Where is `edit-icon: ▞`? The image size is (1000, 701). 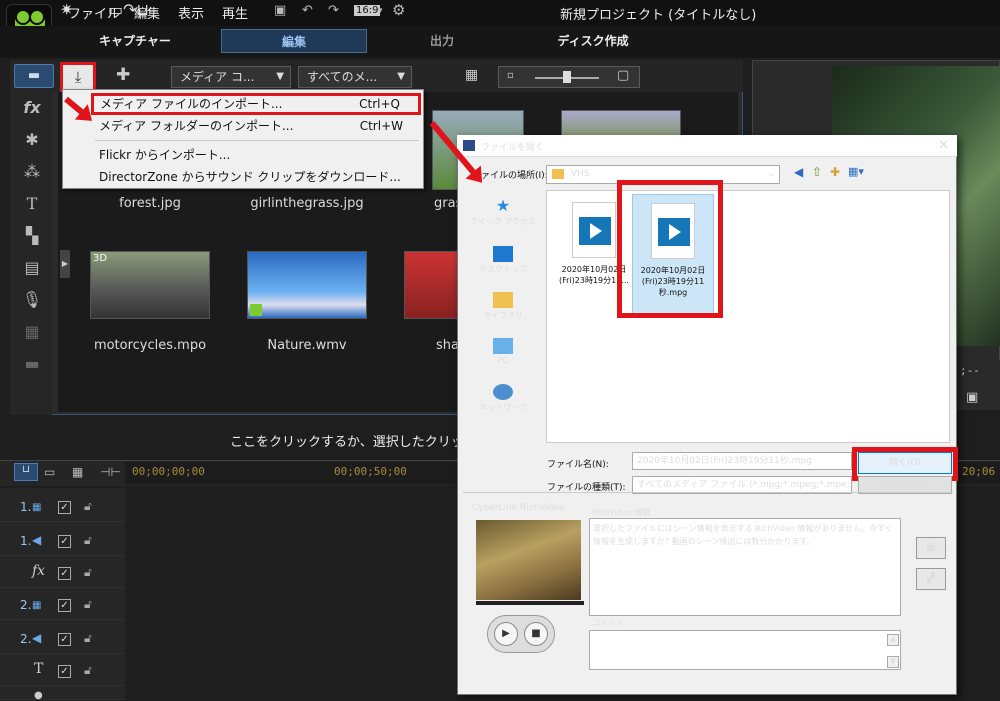
edit-icon: ▞ is located at coordinates (931, 578).